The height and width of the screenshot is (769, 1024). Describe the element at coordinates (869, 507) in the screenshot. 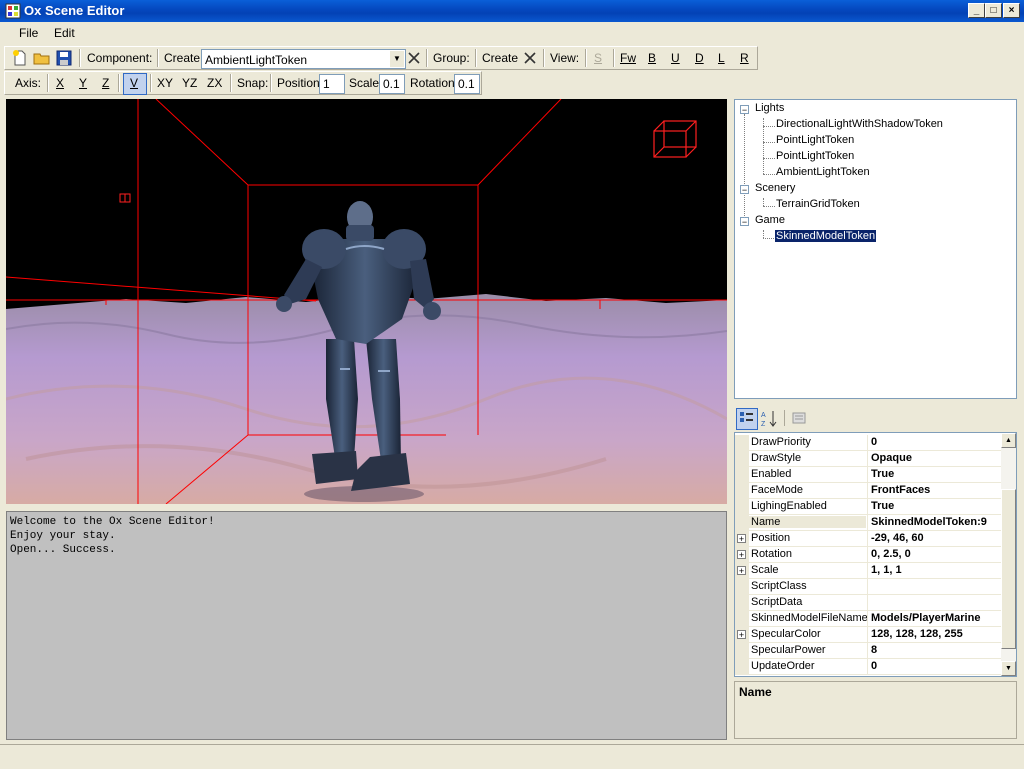

I see `property-row: LighingEnabled True` at that location.